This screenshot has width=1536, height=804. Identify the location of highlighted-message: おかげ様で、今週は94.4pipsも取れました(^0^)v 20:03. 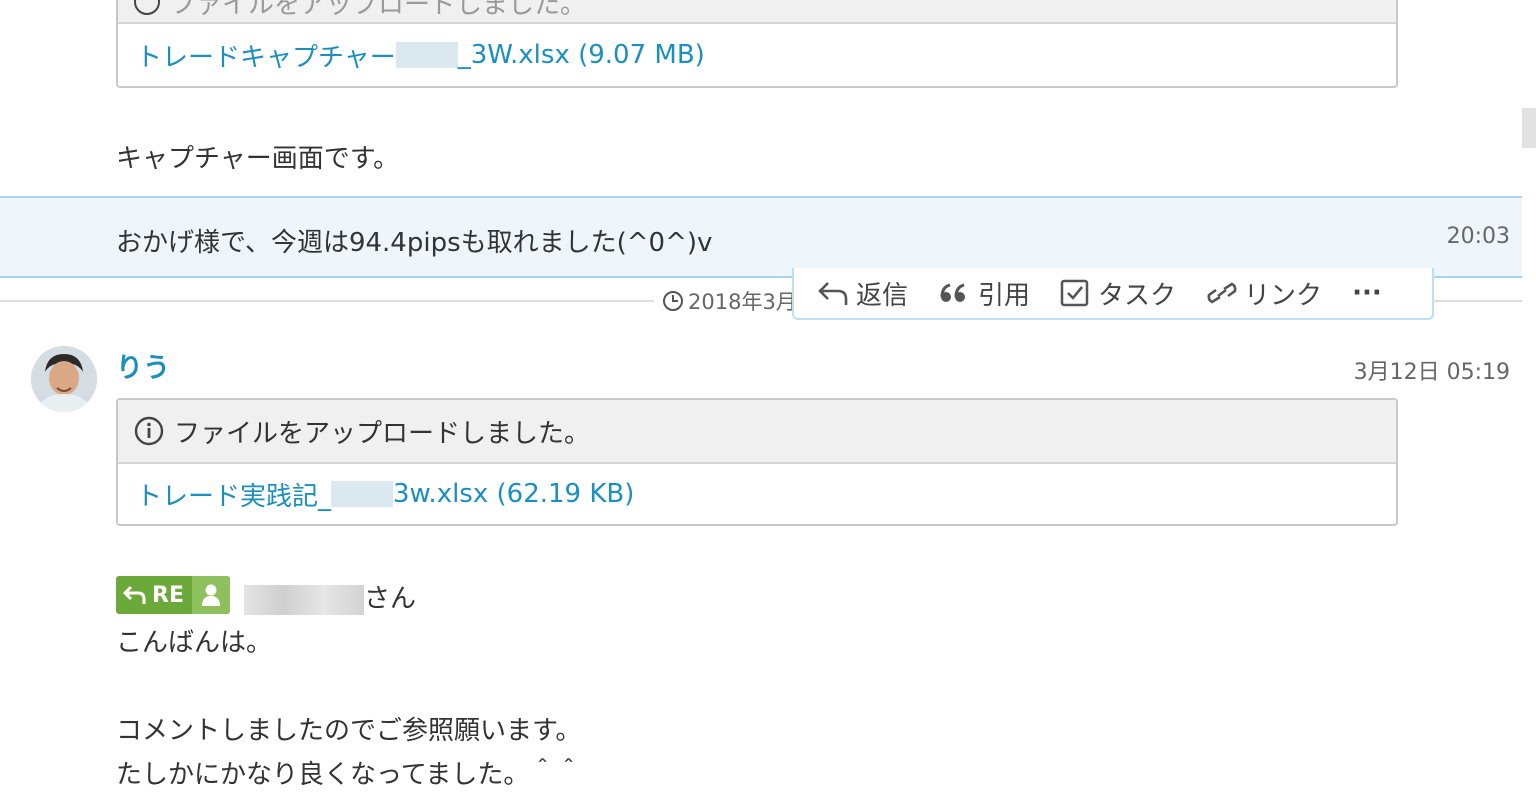
(761, 237).